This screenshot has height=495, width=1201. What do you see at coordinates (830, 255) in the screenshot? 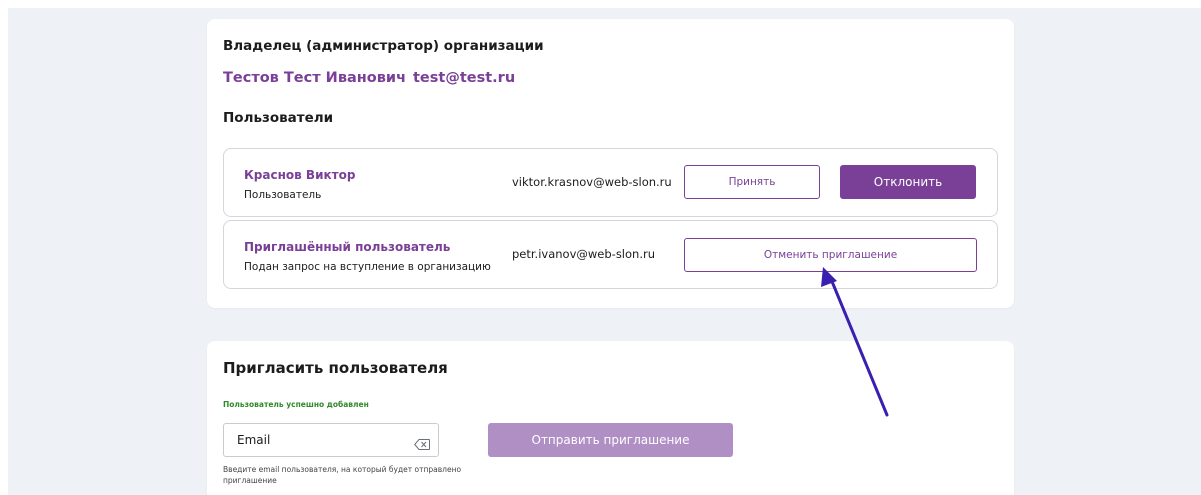
I see `cancel-invitation-button: Отменить приглашение` at bounding box center [830, 255].